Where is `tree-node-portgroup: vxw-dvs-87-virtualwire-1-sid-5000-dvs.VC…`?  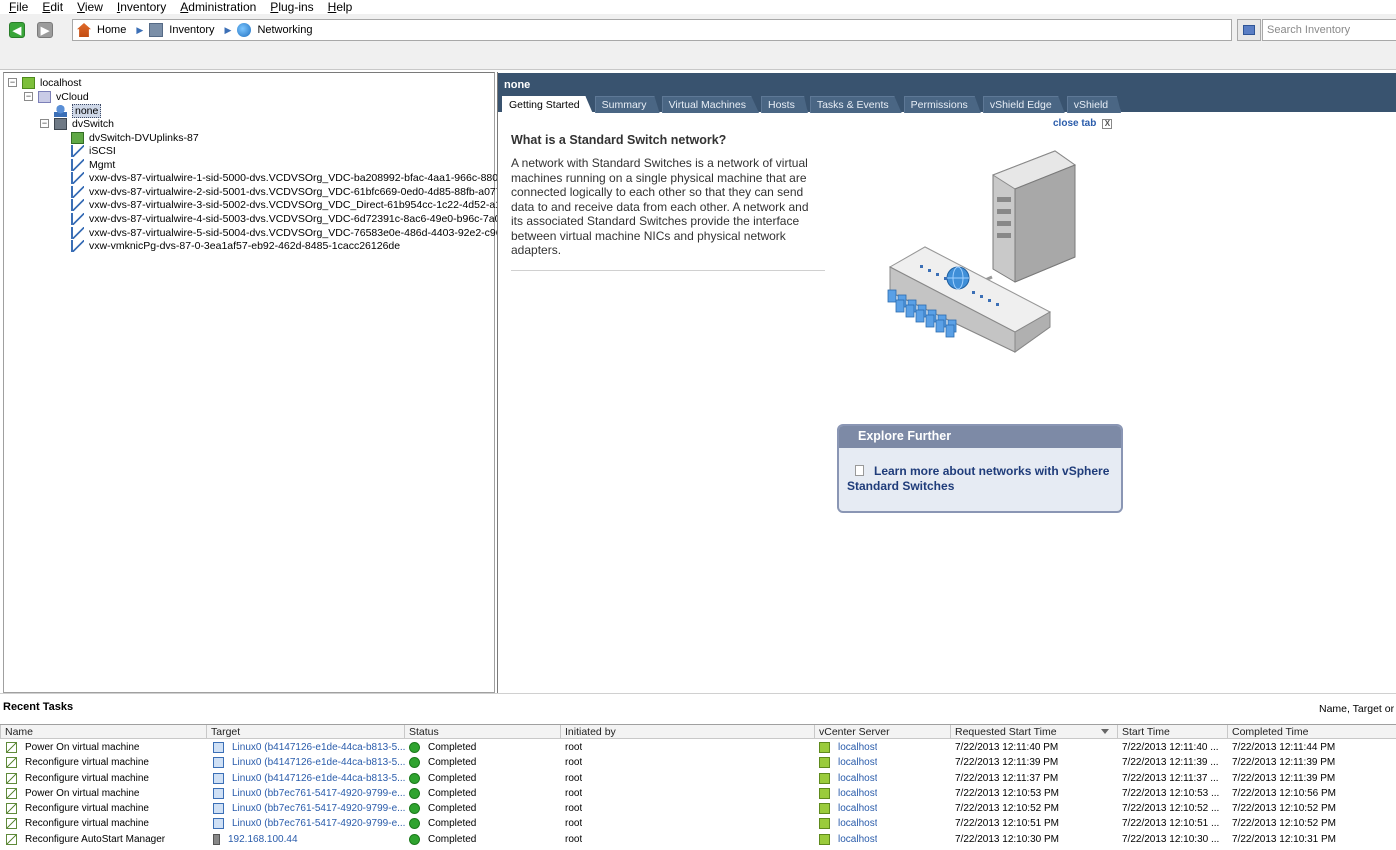
tree-node-portgroup: vxw-dvs-87-virtualwire-1-sid-5000-dvs.VC… is located at coordinates (290, 177).